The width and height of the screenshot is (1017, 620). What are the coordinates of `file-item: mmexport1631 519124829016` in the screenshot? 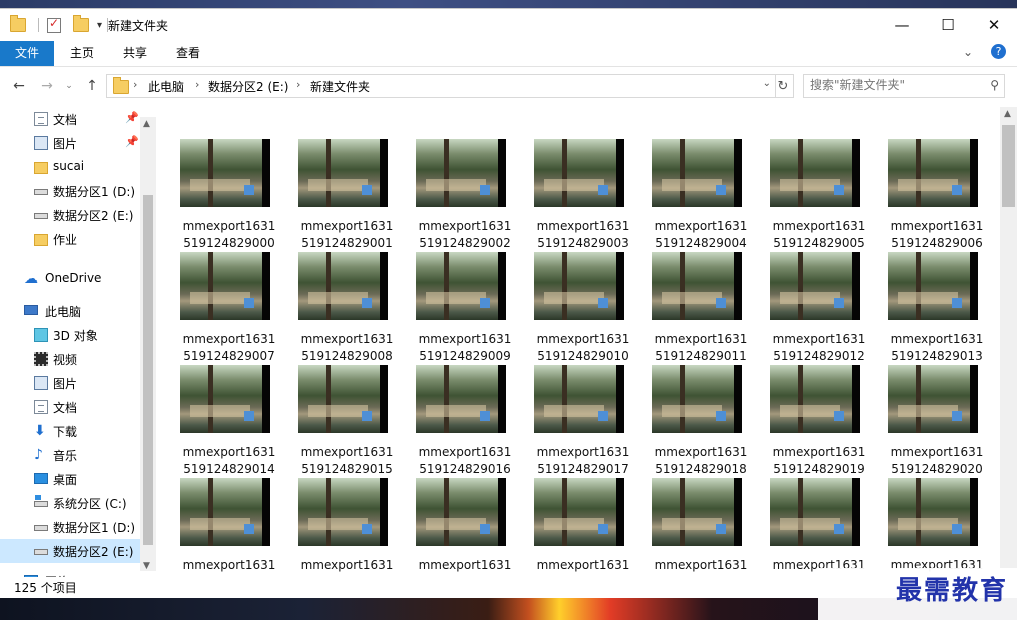 It's located at (460, 404).